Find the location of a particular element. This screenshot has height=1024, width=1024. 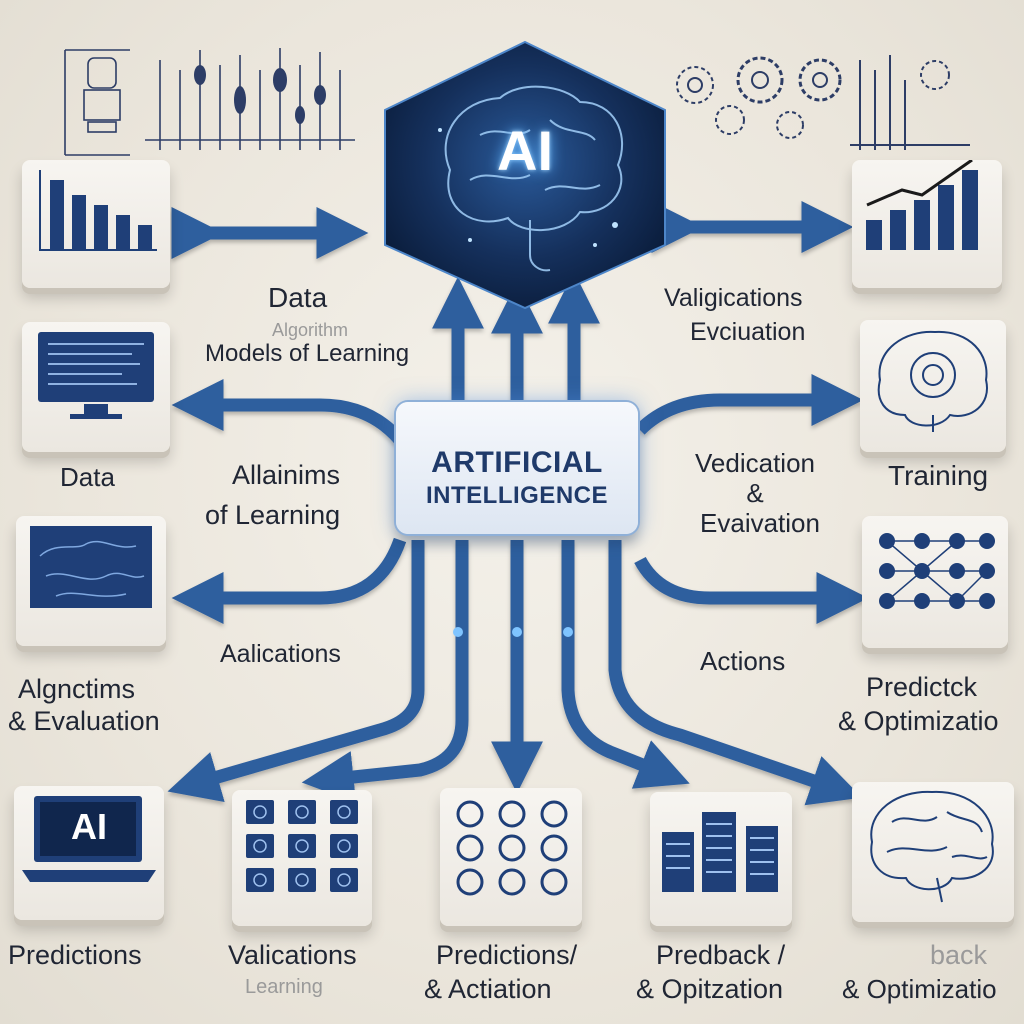

world-map-tile is located at coordinates (91, 581).